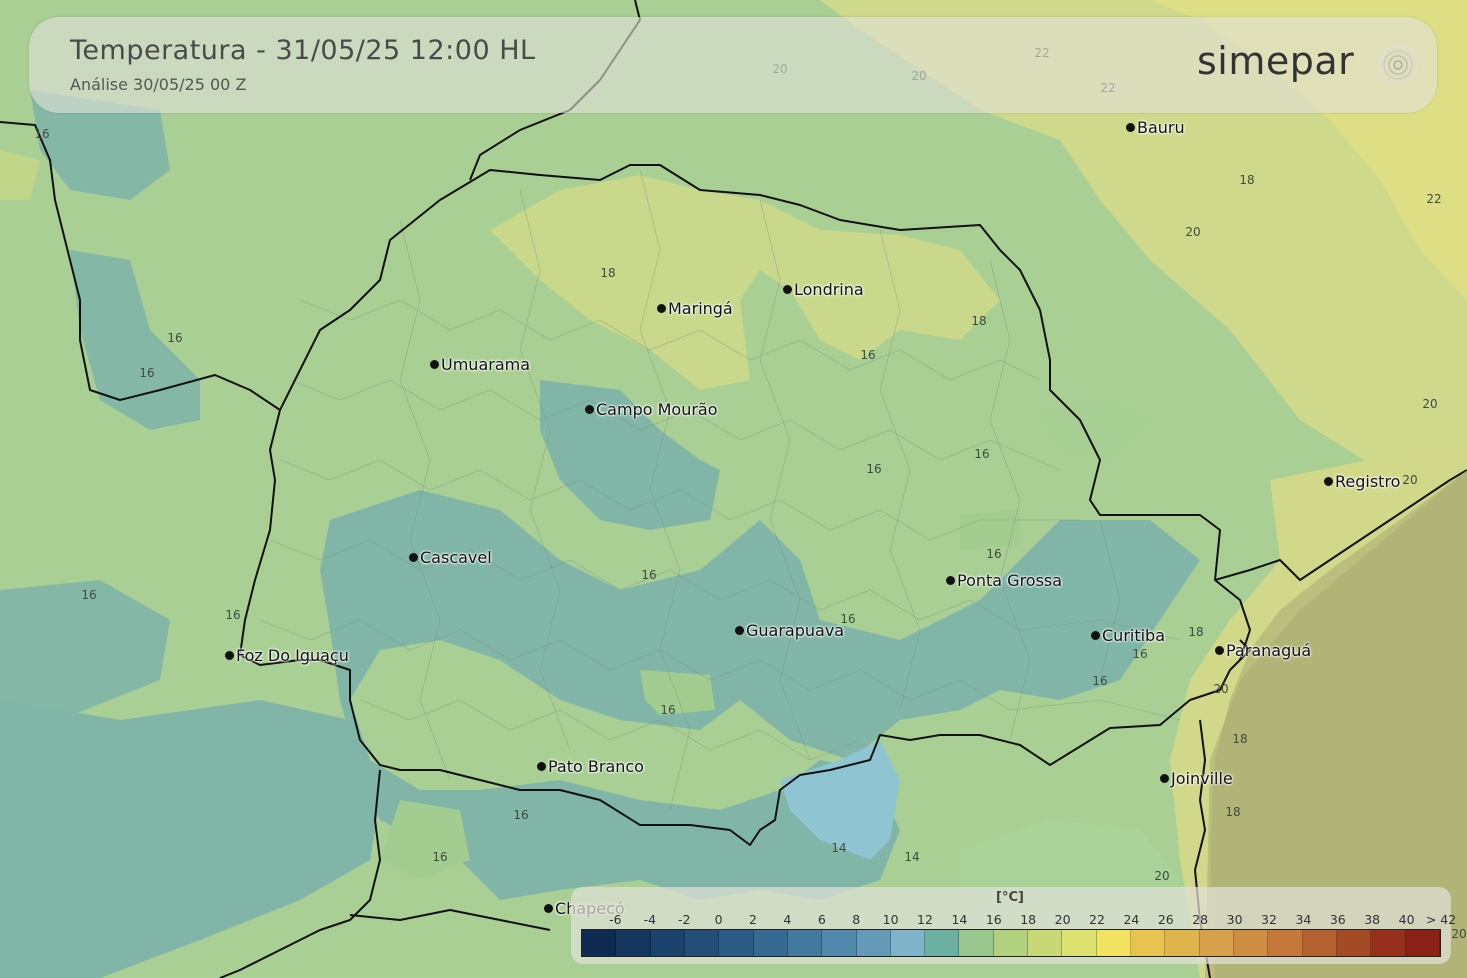 The height and width of the screenshot is (978, 1467). What do you see at coordinates (1263, 651) in the screenshot?
I see `city-marker-paranagua: Paranaguá` at bounding box center [1263, 651].